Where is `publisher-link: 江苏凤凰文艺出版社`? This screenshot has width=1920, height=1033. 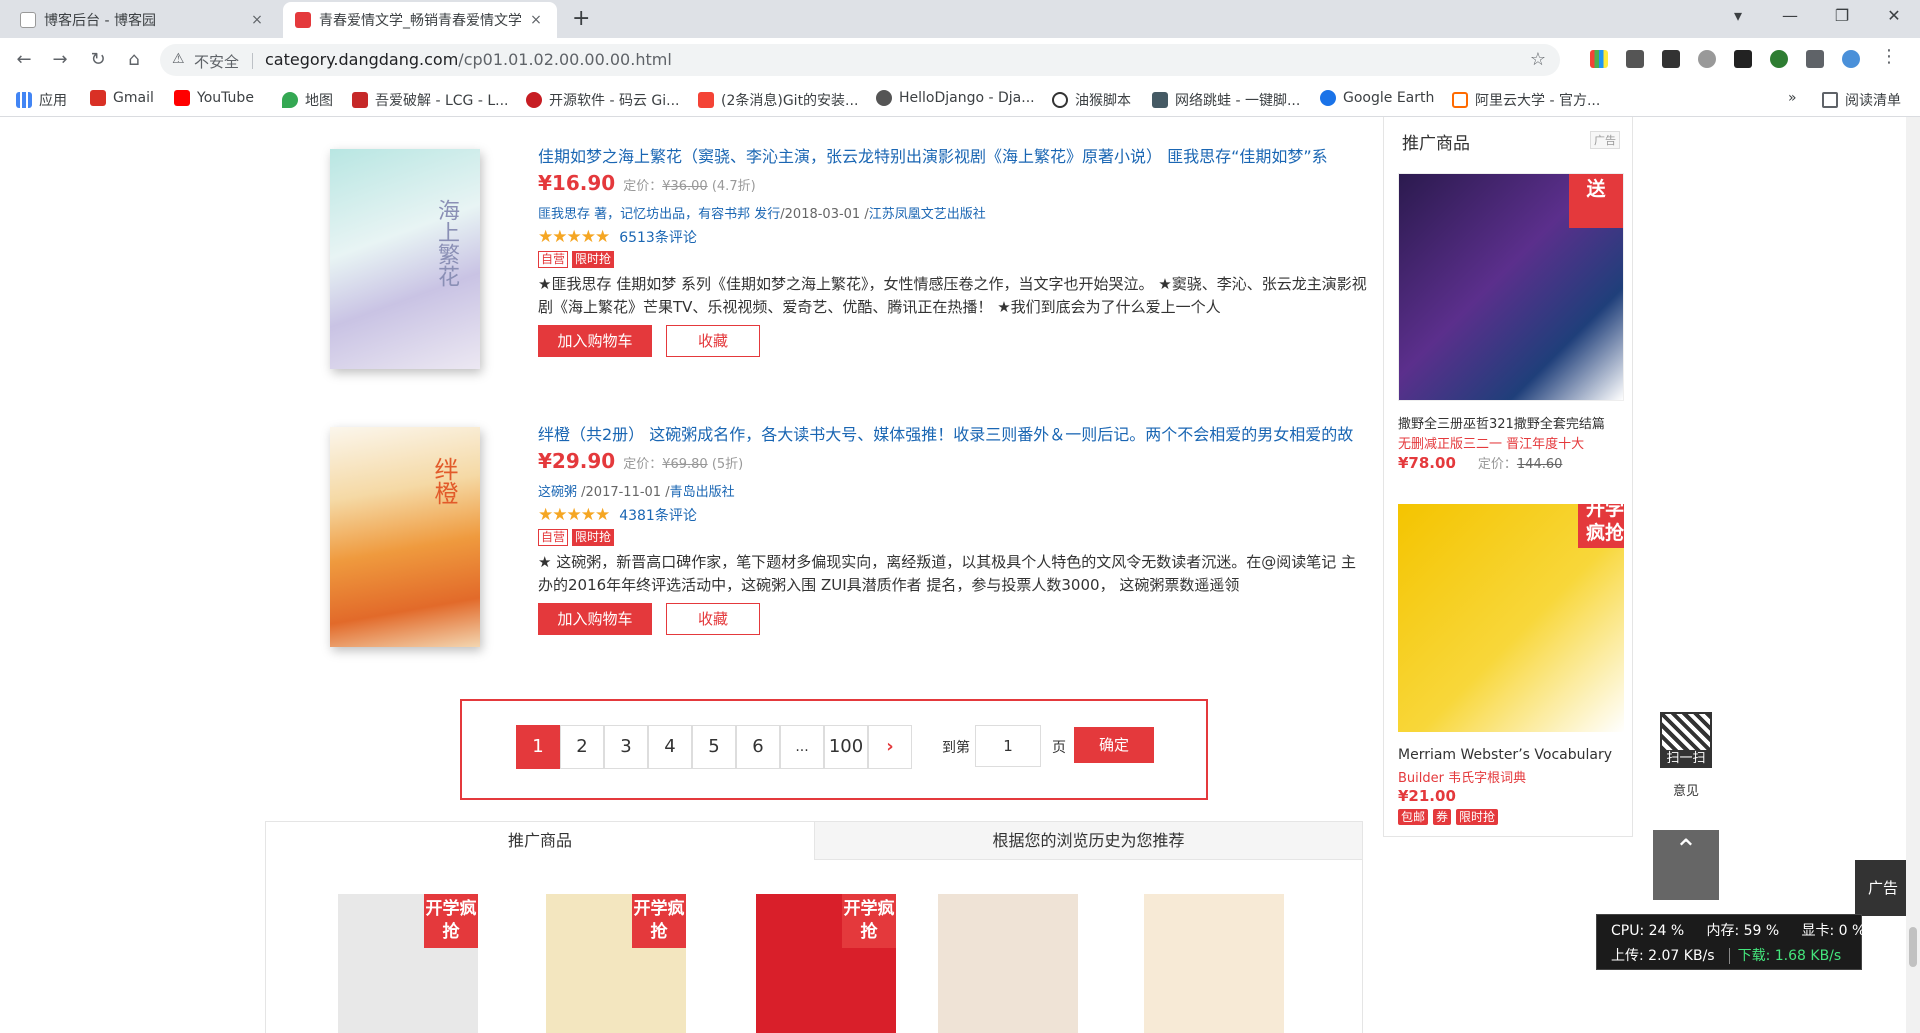 publisher-link: 江苏凤凰文艺出版社 is located at coordinates (927, 214).